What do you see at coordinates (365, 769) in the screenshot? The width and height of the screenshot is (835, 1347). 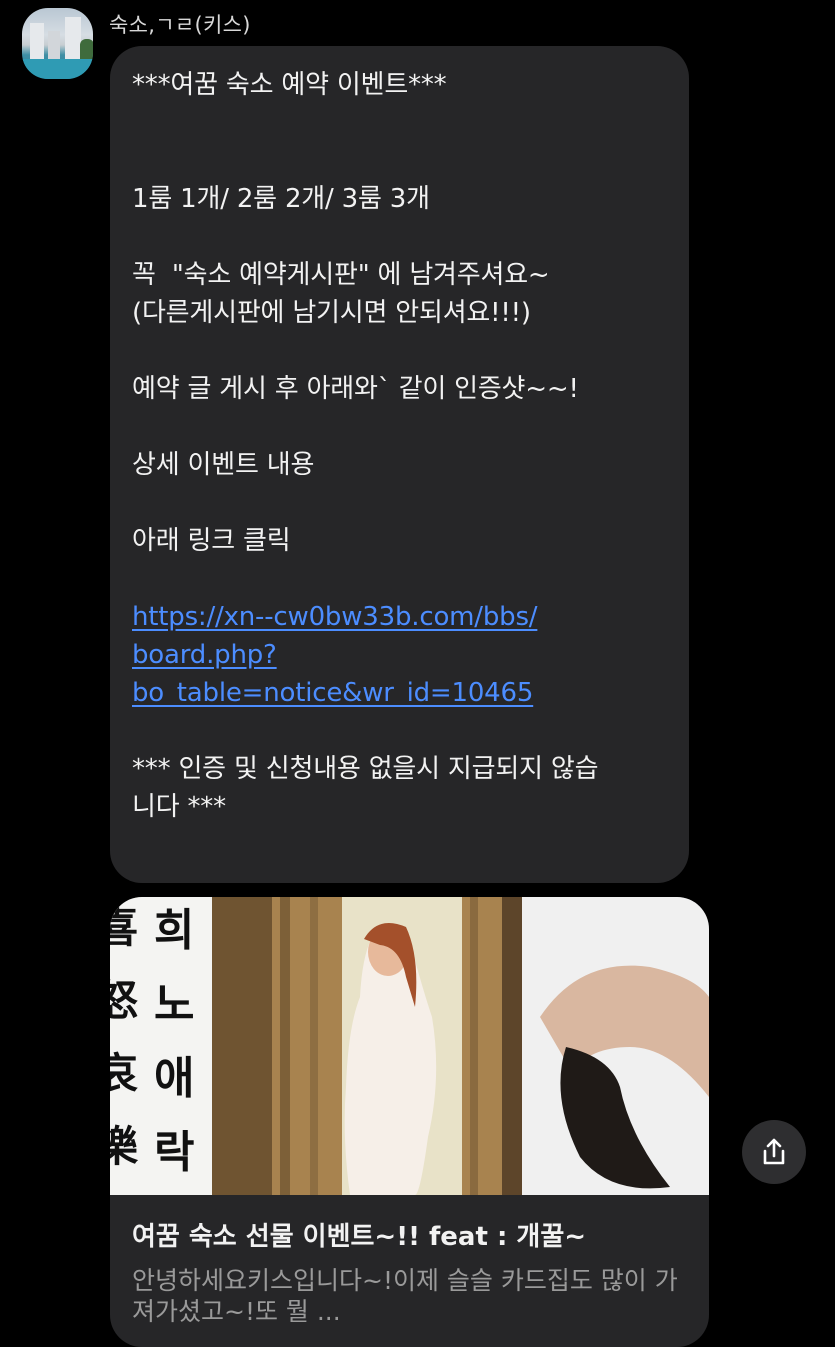 I see `message-notice: *** 인증 및 신청내용 없을시 지급되지 않습` at bounding box center [365, 769].